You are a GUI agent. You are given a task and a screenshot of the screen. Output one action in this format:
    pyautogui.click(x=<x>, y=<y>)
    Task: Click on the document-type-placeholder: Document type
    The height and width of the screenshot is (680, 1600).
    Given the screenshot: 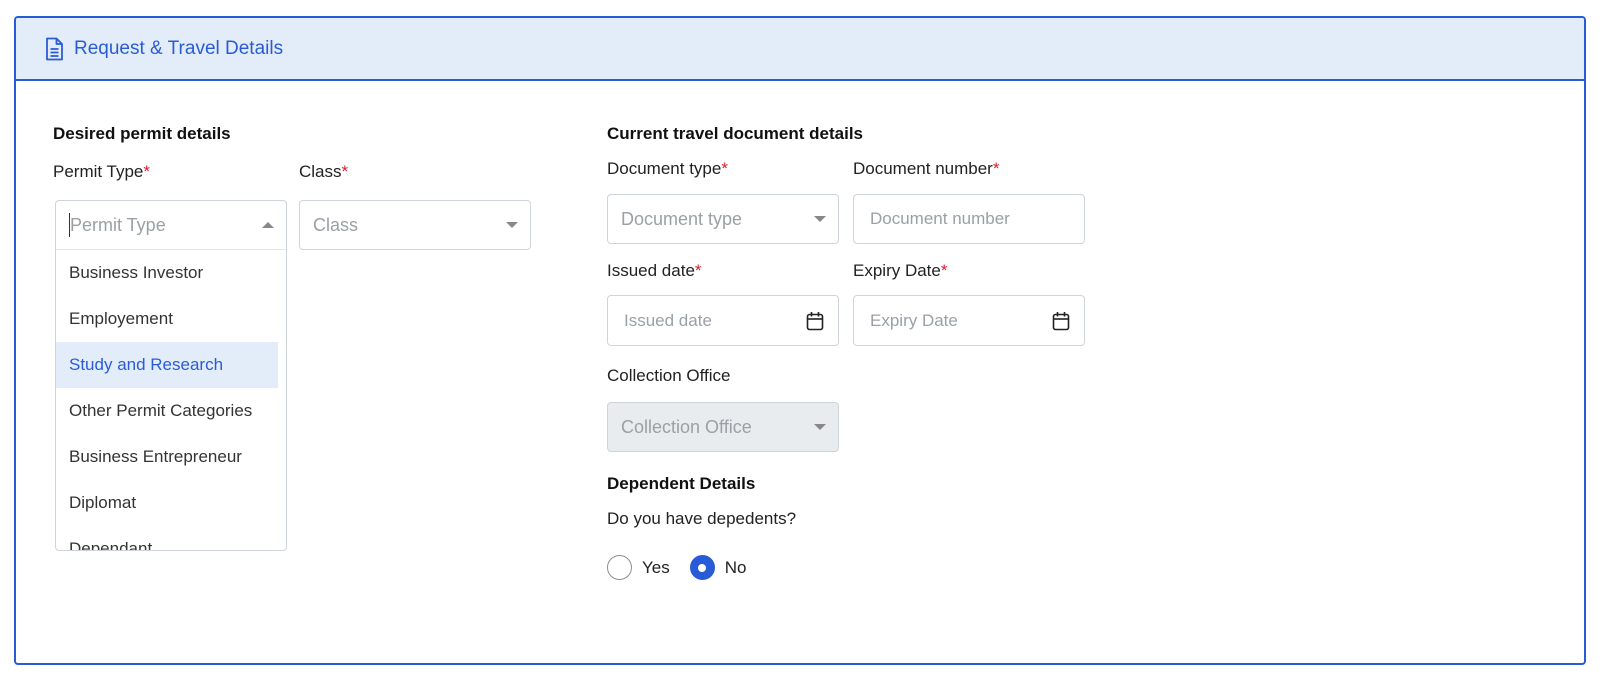 What is the action you would take?
    pyautogui.click(x=682, y=218)
    